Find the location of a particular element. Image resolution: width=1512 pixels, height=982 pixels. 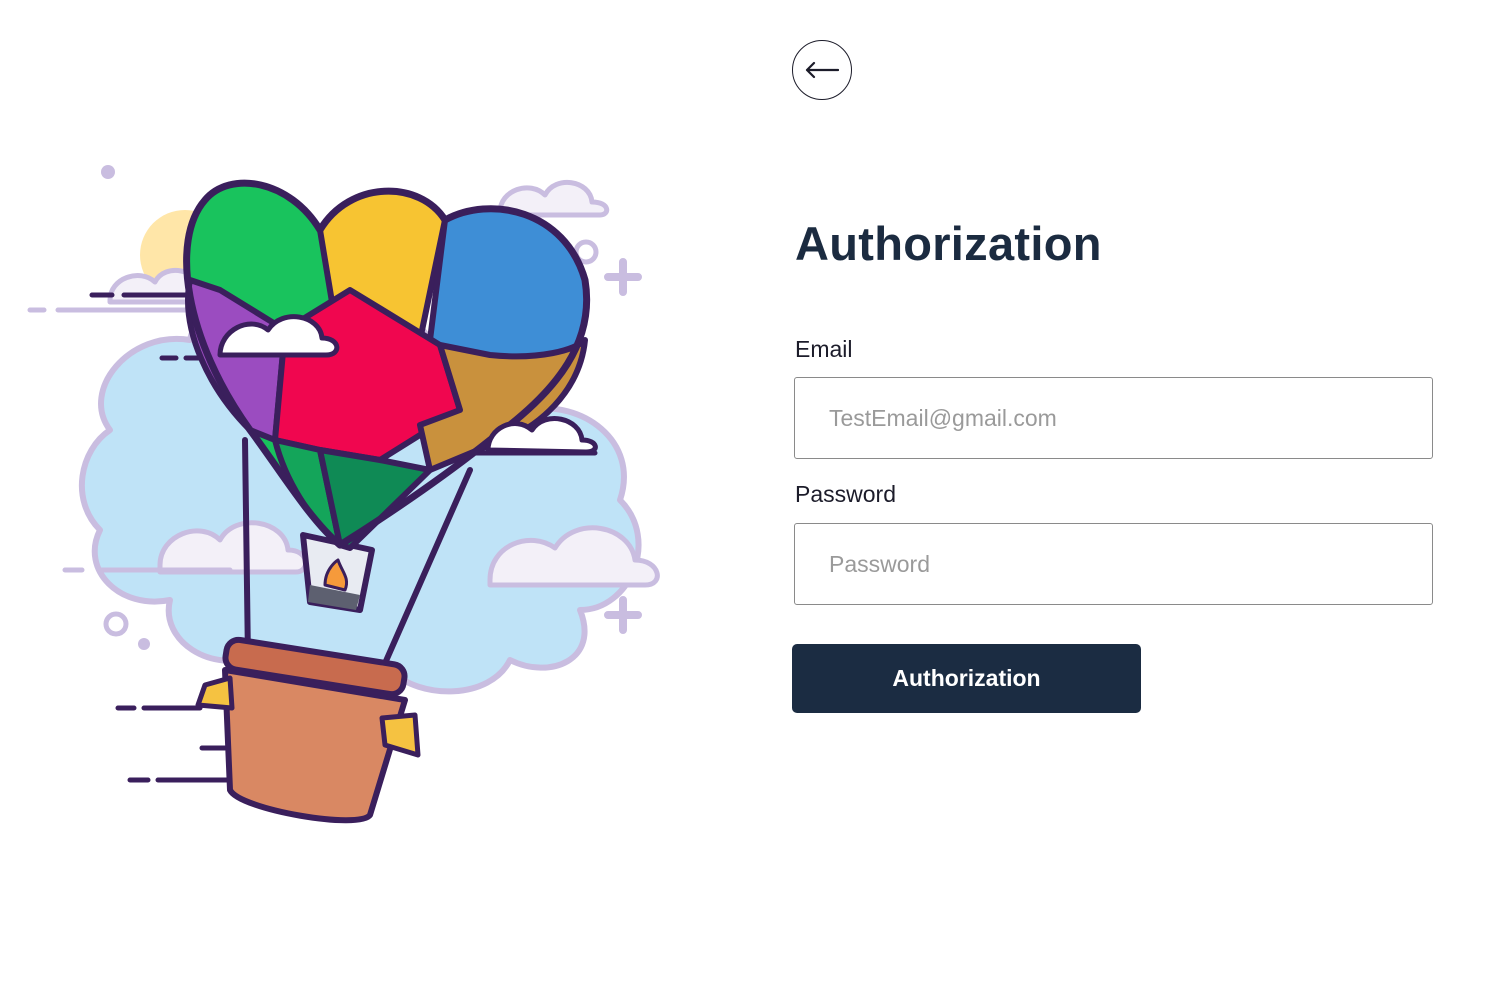

password-field is located at coordinates (1113, 564).